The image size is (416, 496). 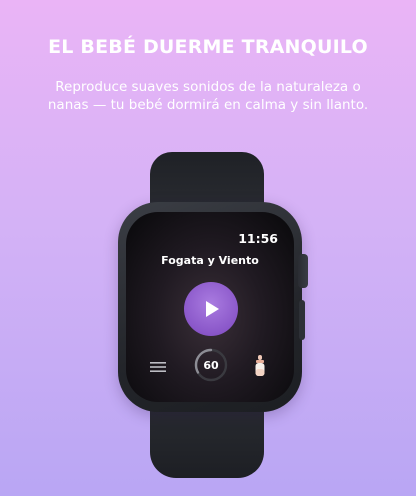 What do you see at coordinates (210, 260) in the screenshot?
I see `track-title: Fogata y Viento` at bounding box center [210, 260].